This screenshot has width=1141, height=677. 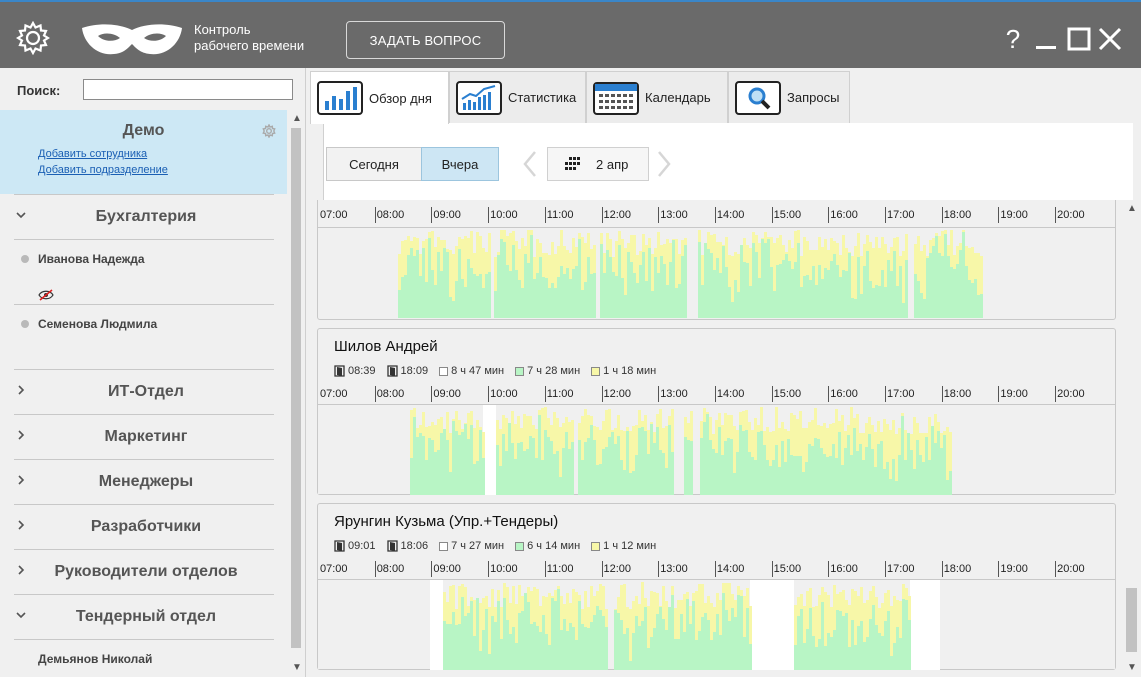 I want to click on group-department-heads: Руководители отделов, so click(x=144, y=571).